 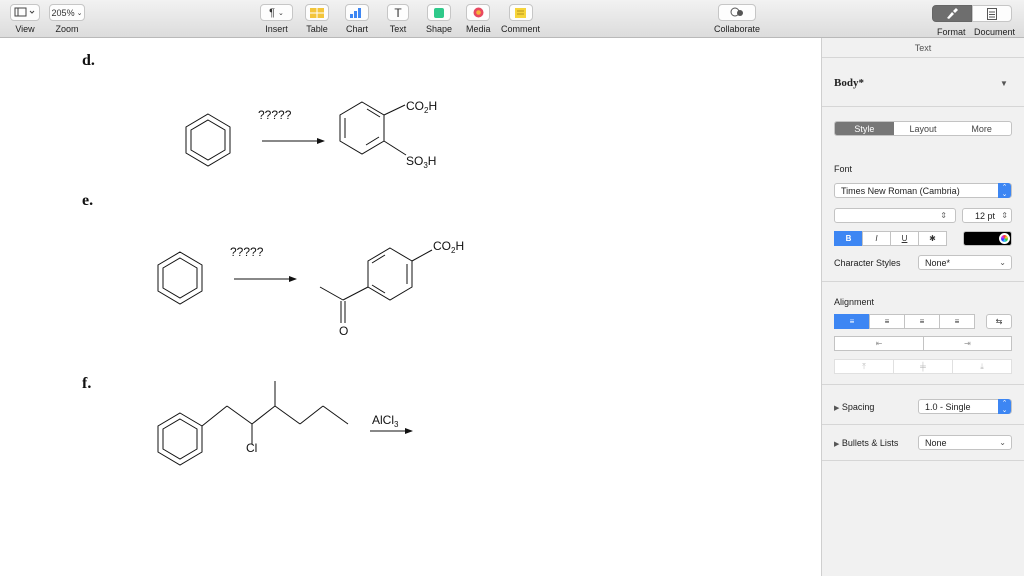 What do you see at coordinates (965, 442) in the screenshot?
I see `bullets-select: None ⌄` at bounding box center [965, 442].